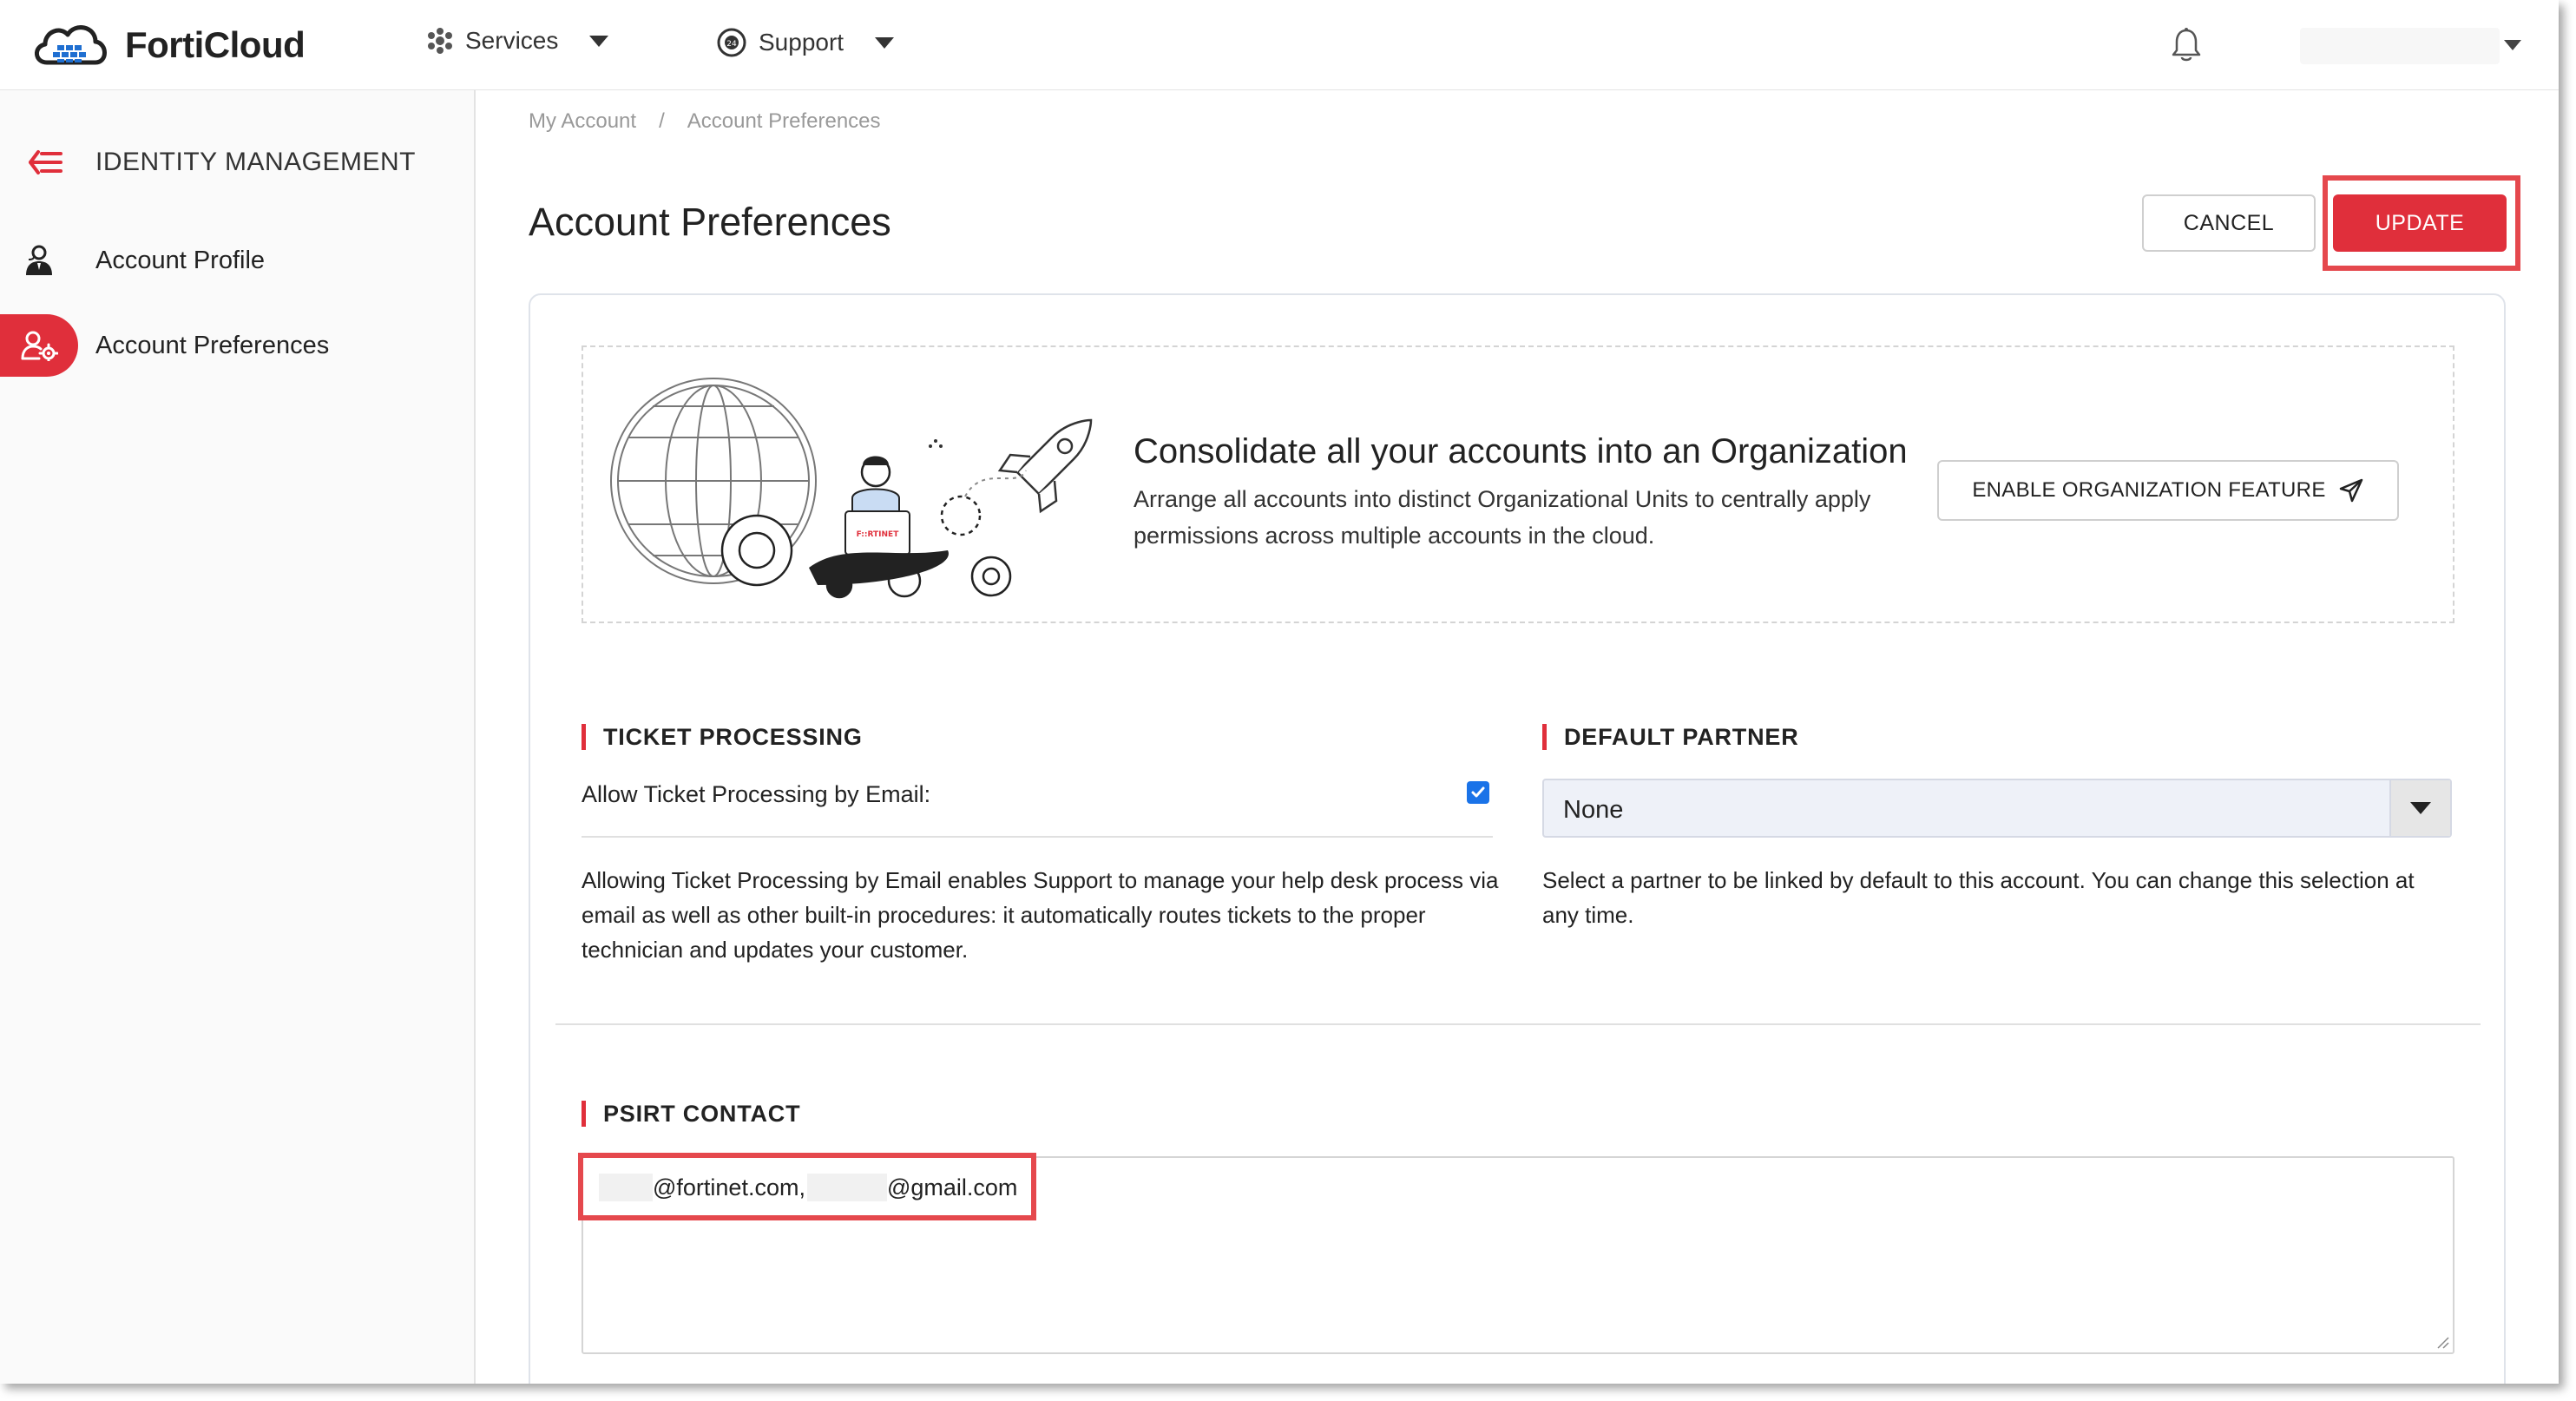  I want to click on sidebar-heading-label: IDENTITY MANAGEMENT, so click(255, 162).